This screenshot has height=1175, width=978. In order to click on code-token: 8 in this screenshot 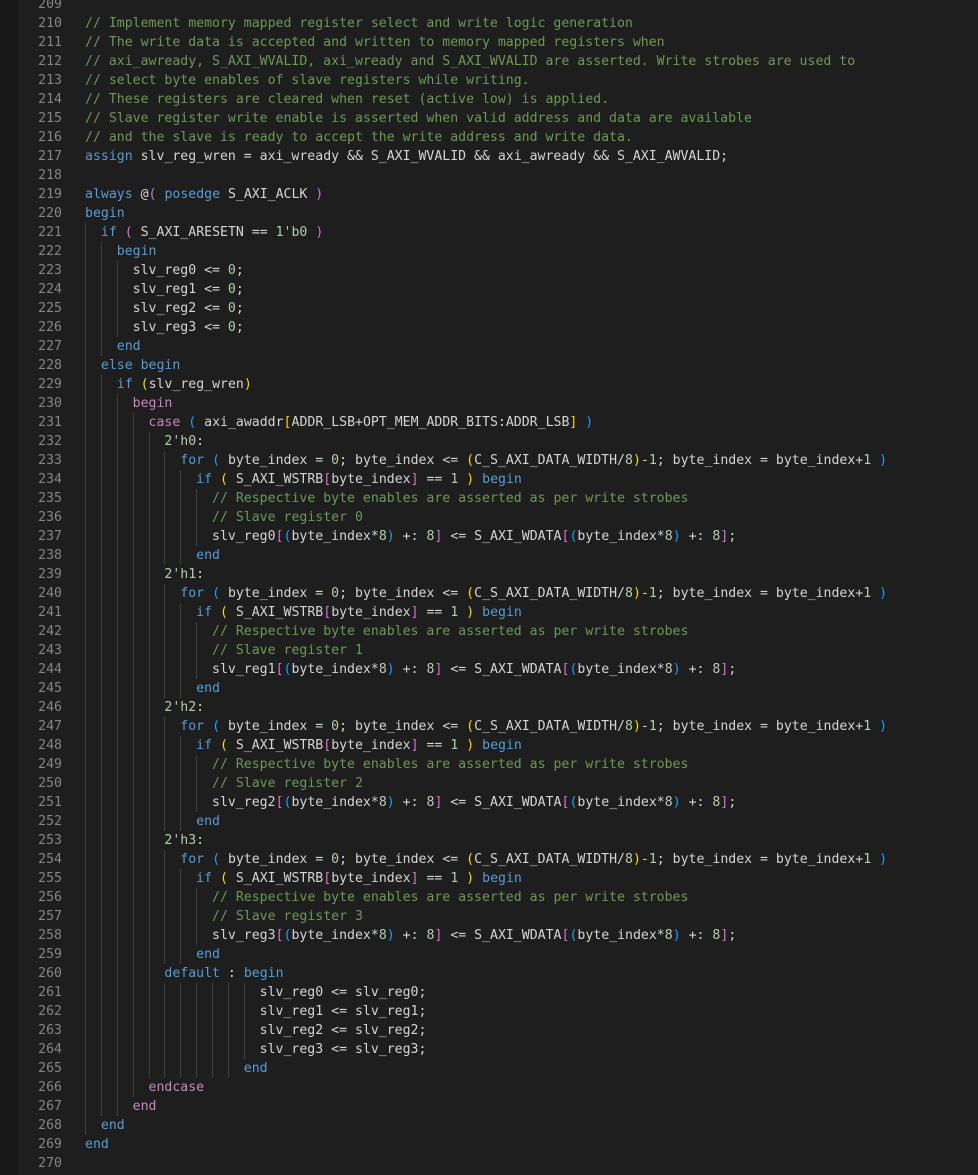, I will do `click(382, 536)`.